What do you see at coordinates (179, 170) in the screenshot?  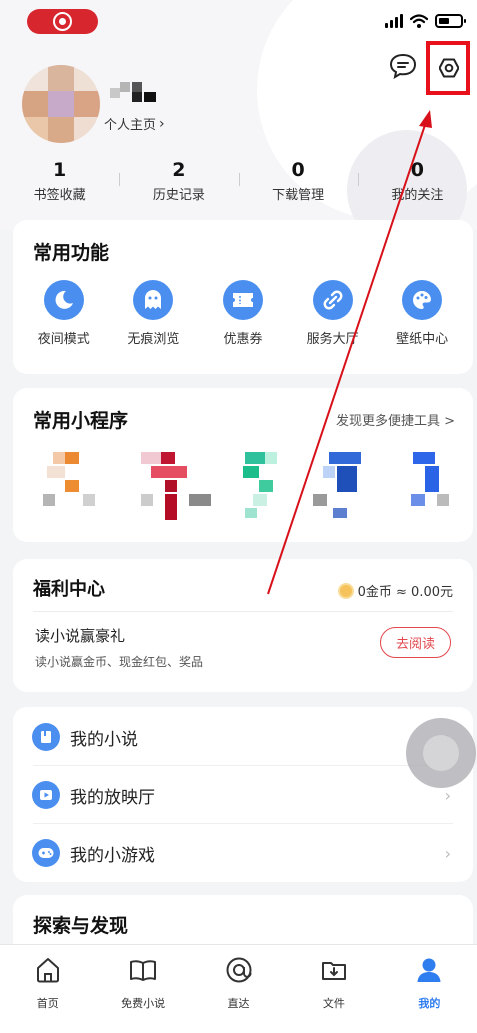 I see `stat-count: 2` at bounding box center [179, 170].